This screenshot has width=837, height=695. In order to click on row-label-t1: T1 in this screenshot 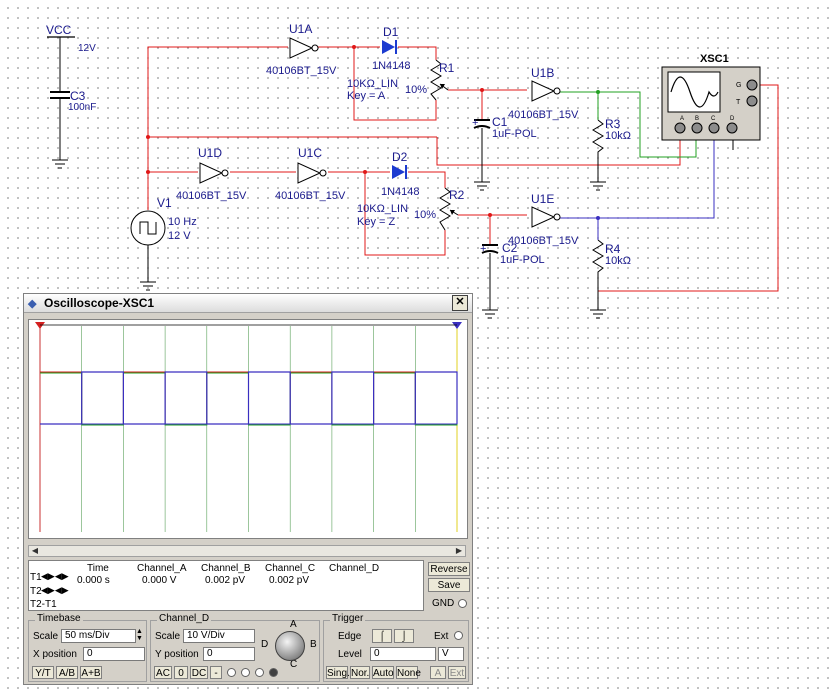, I will do `click(36, 577)`.